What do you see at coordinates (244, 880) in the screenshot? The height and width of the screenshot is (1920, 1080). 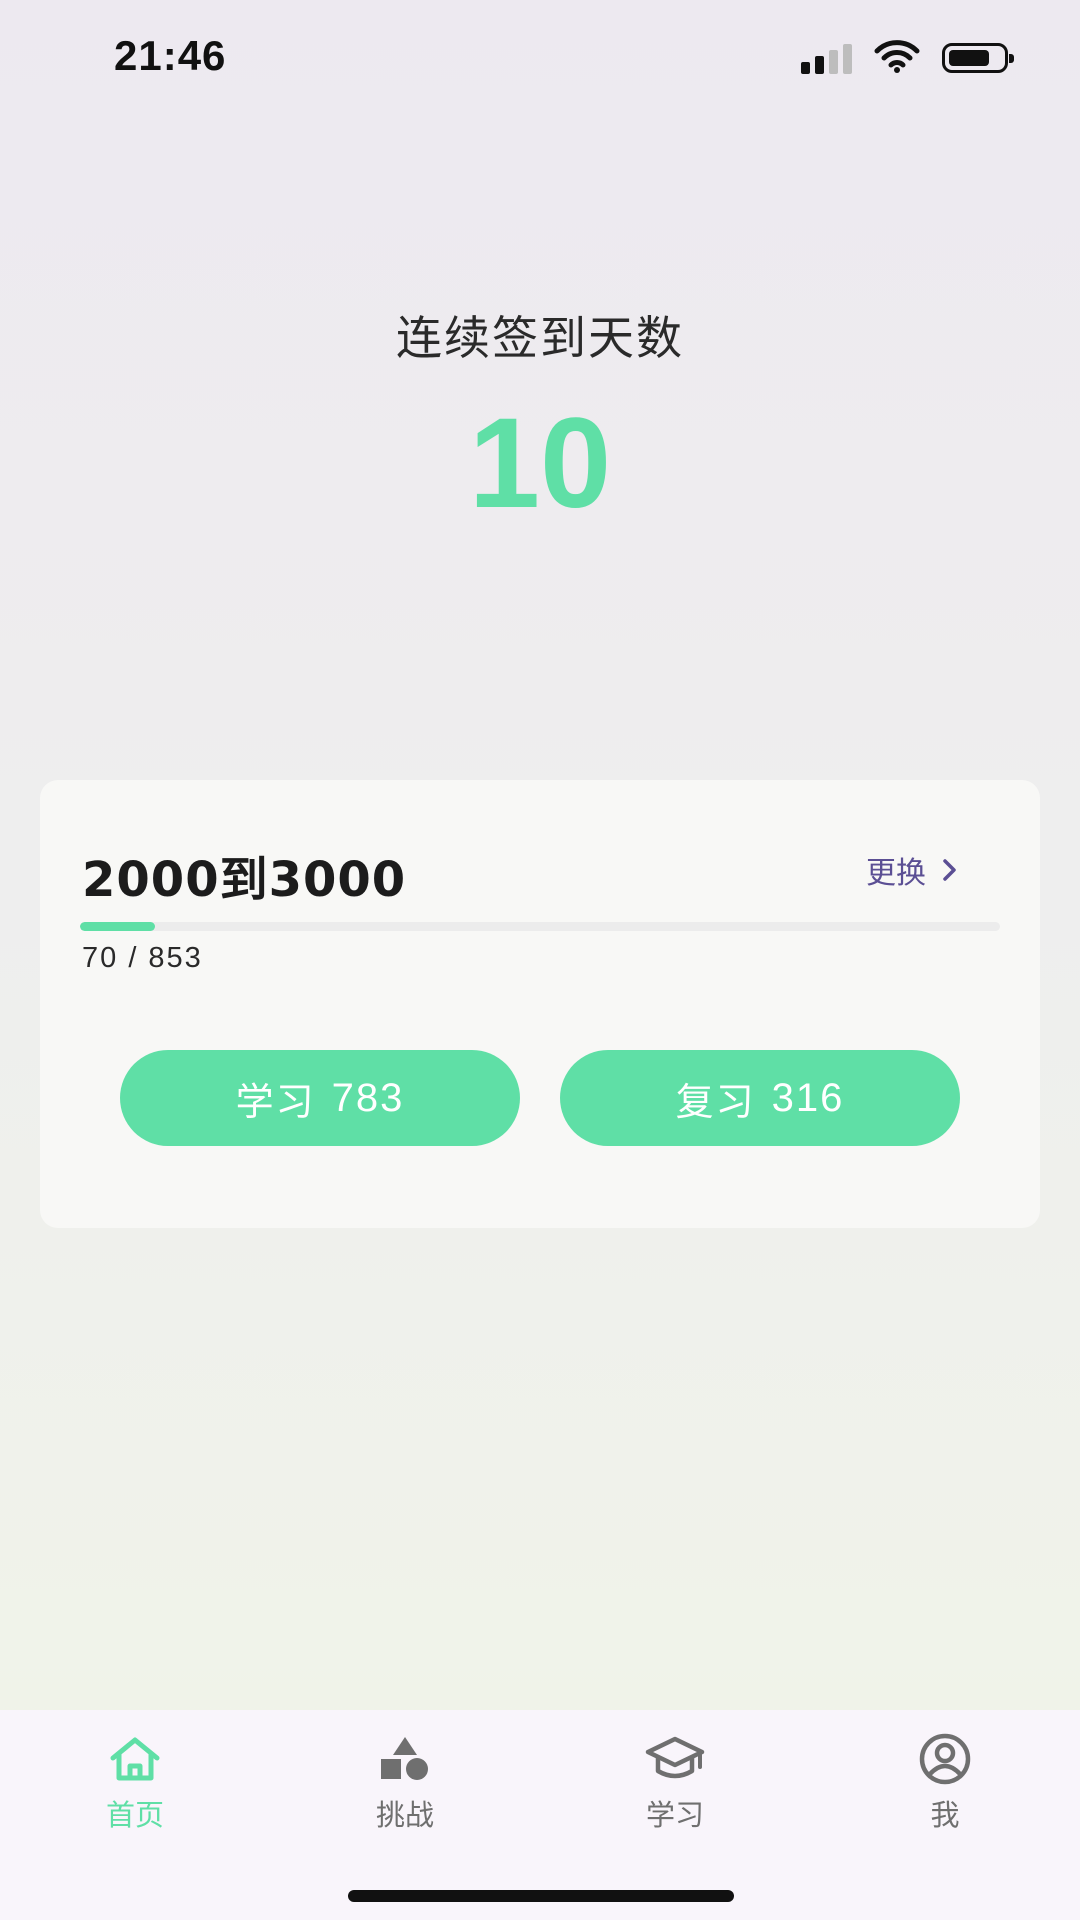 I see `word-book-title: 2000到3000` at bounding box center [244, 880].